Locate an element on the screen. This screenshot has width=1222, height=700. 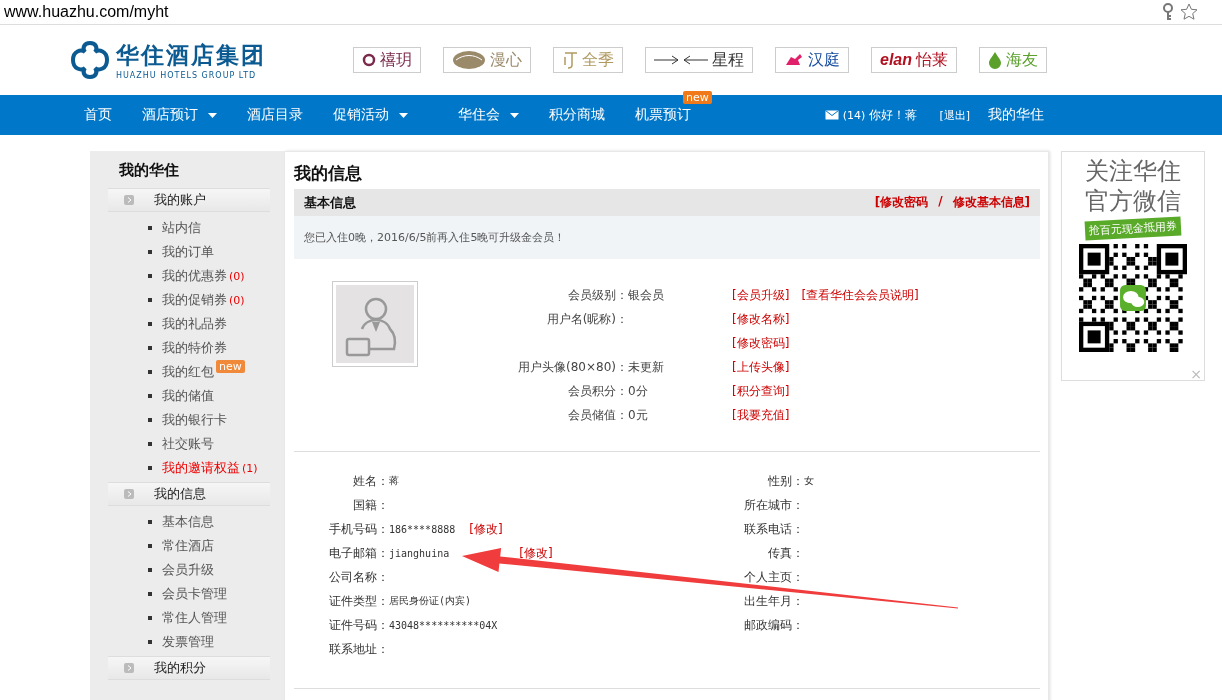
field-value: jianghuina is located at coordinates (419, 553).